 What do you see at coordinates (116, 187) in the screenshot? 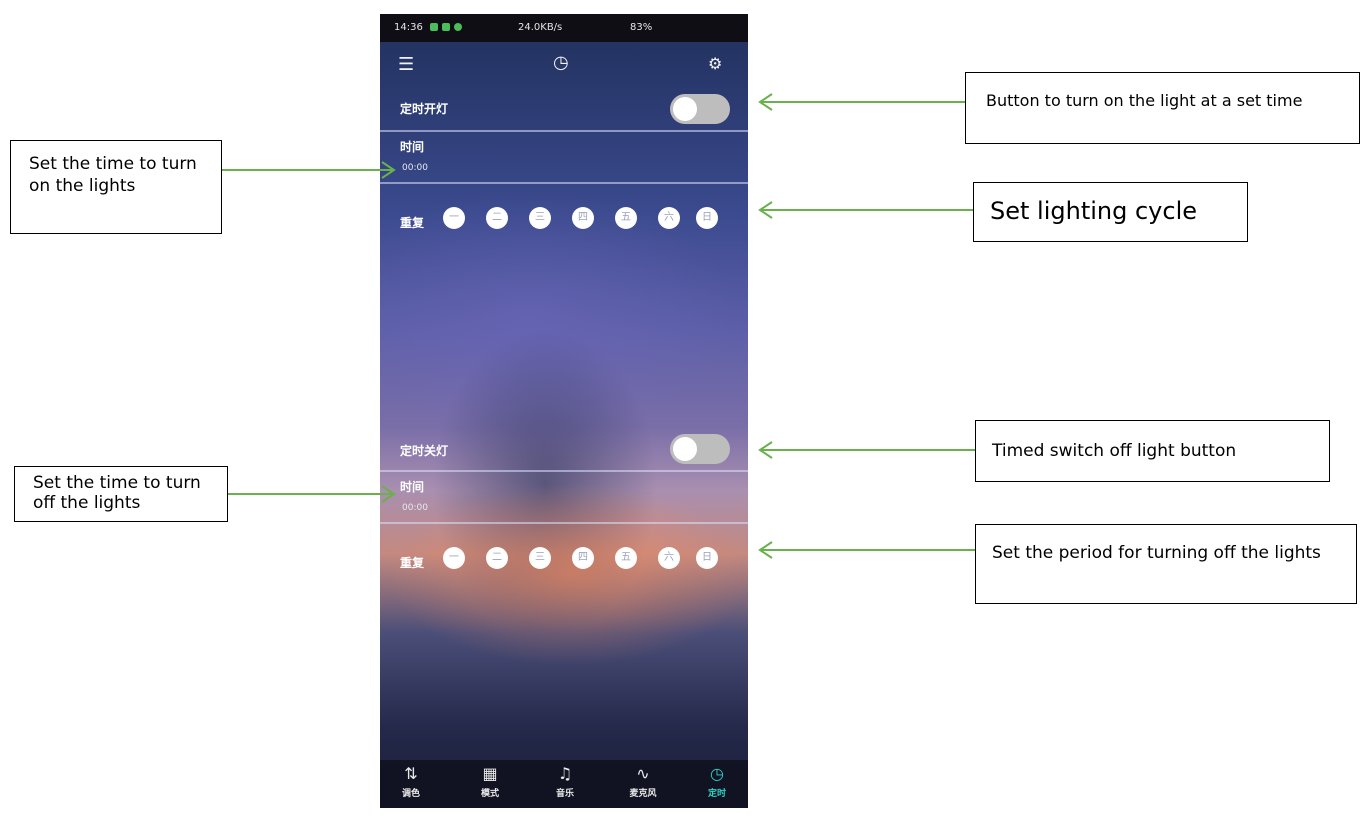
I see `callout-on-time: Set the time to turn on the lights` at bounding box center [116, 187].